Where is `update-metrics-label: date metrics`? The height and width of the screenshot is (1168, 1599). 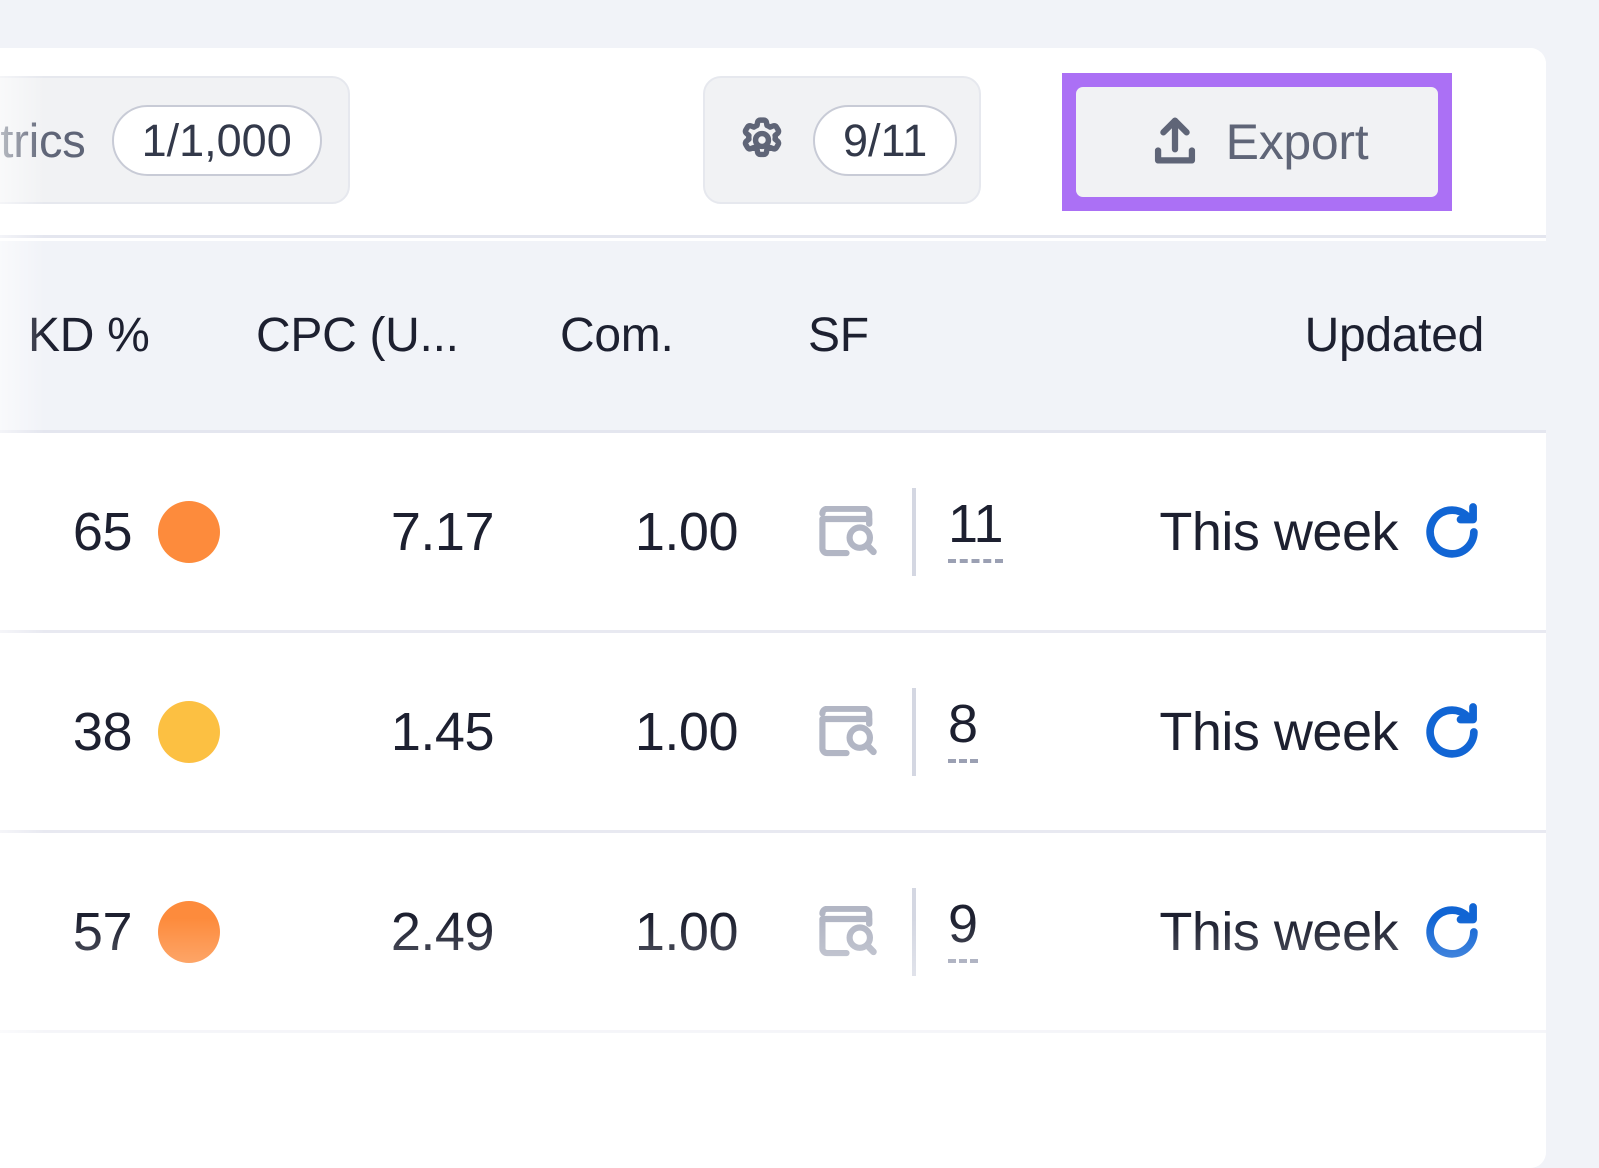
update-metrics-label: date metrics is located at coordinates (43, 140).